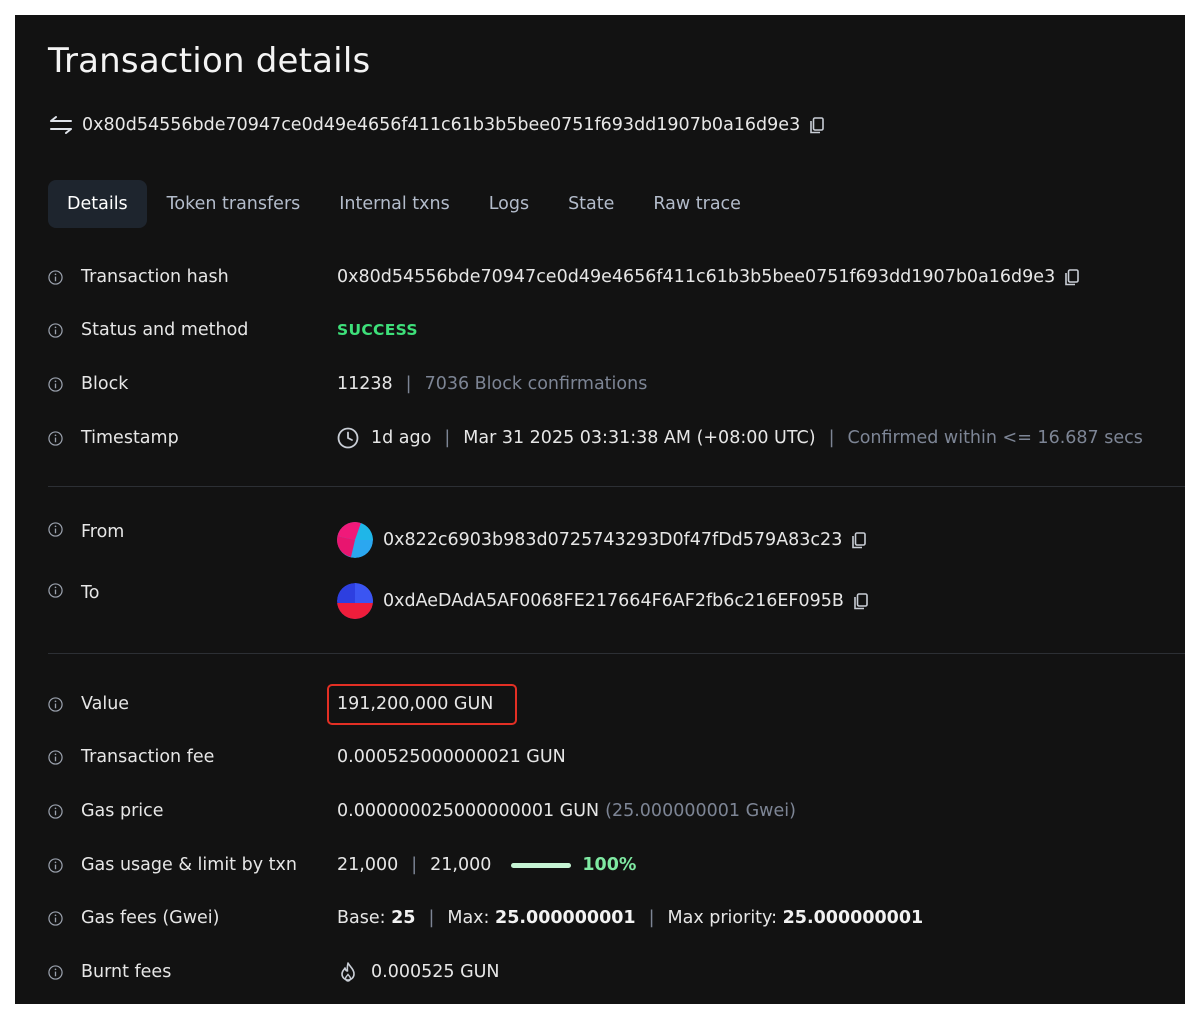 This screenshot has width=1200, height=1018. I want to click on block-number-link: 11238, so click(365, 384).